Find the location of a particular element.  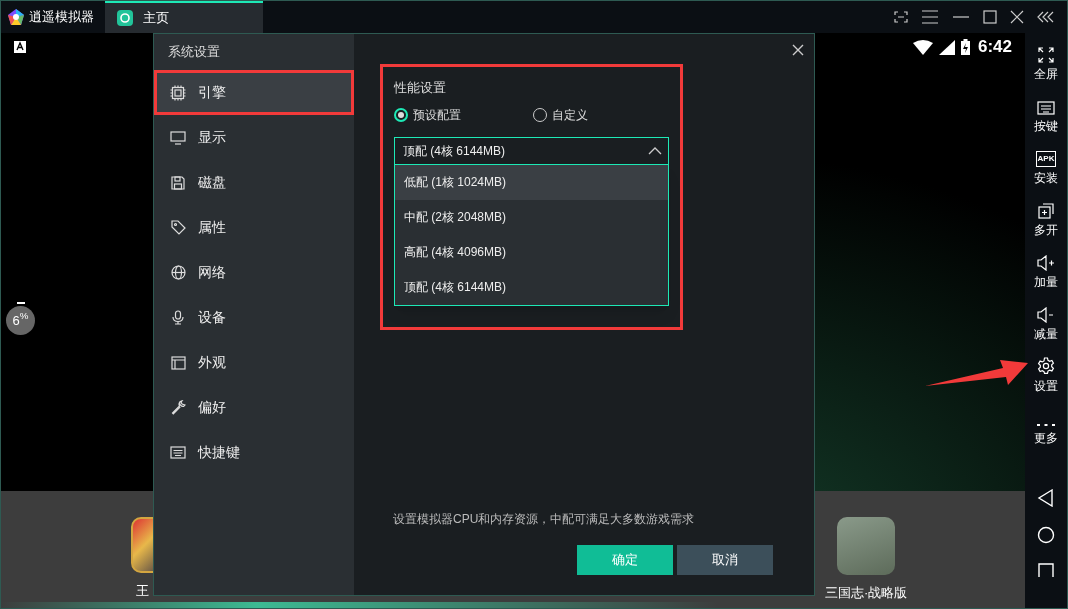

keyboard-input-icon is located at coordinates (20, 47).